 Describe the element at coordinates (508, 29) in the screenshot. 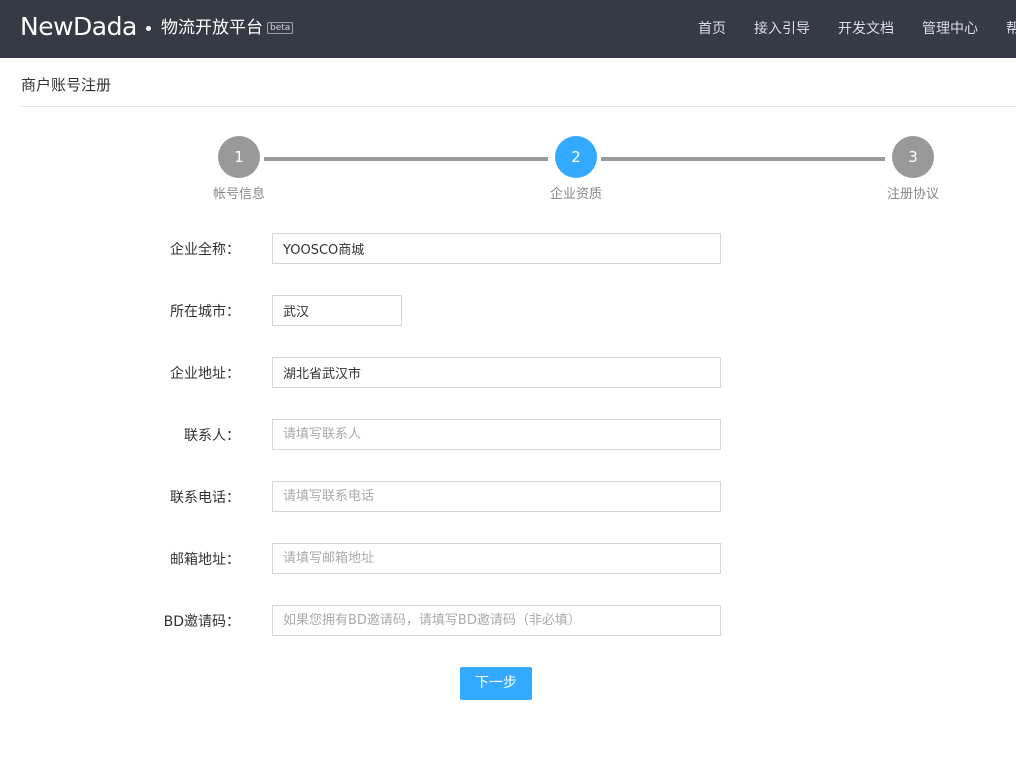

I see `top-navbar: NewDada 物流开放平台 beta 首页 接入引导 开发文档 管理中心 帮` at that location.